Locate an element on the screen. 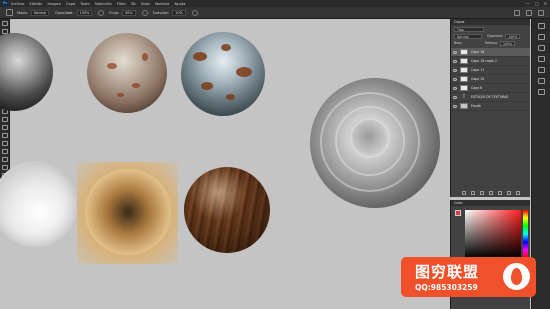 The height and width of the screenshot is (309, 550). flow-field: 40% is located at coordinates (129, 12).